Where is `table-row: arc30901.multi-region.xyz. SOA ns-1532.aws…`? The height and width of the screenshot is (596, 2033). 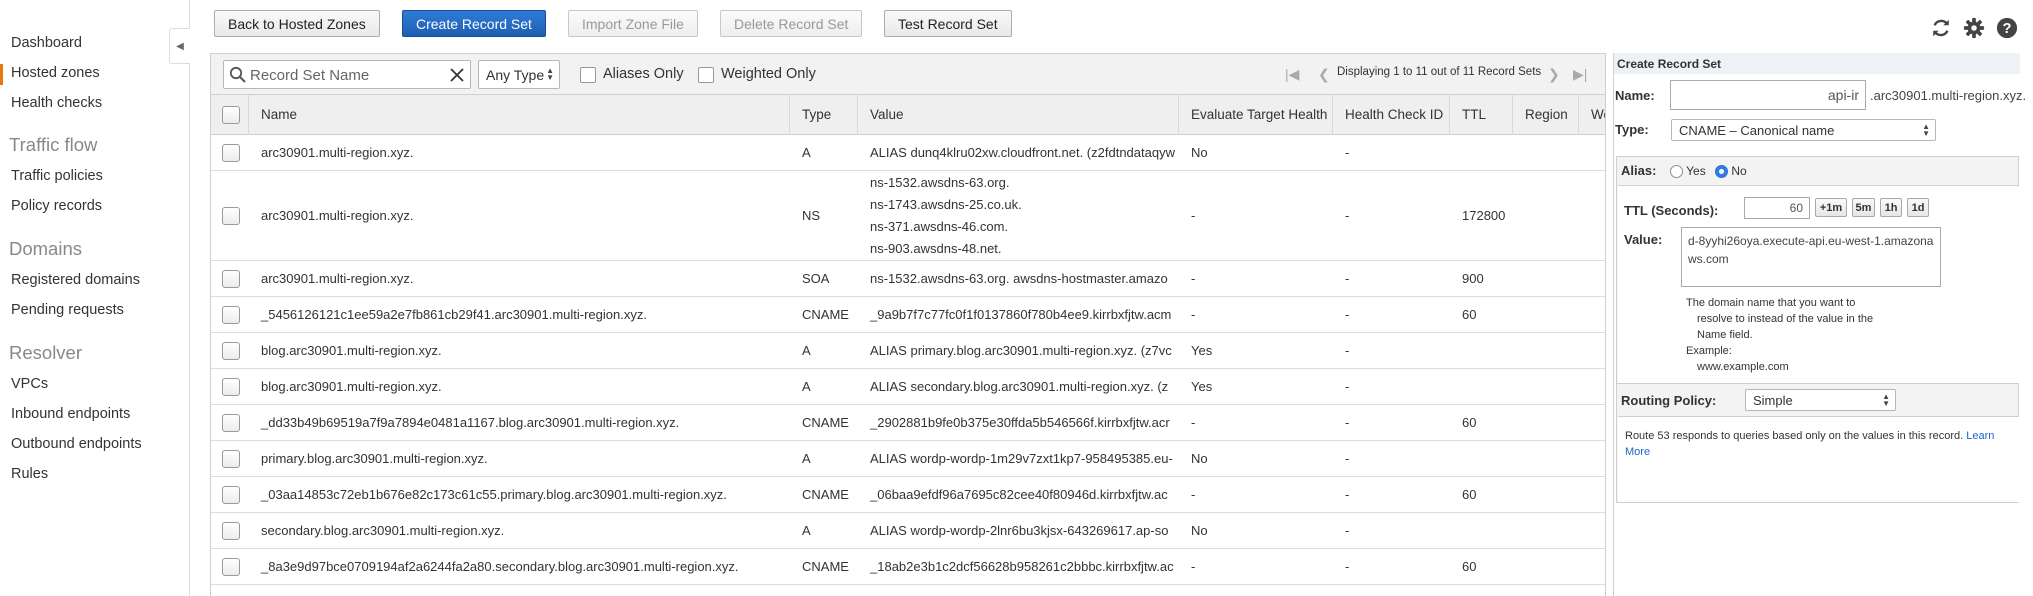
table-row: arc30901.multi-region.xyz. SOA ns-1532.aws… is located at coordinates (908, 279).